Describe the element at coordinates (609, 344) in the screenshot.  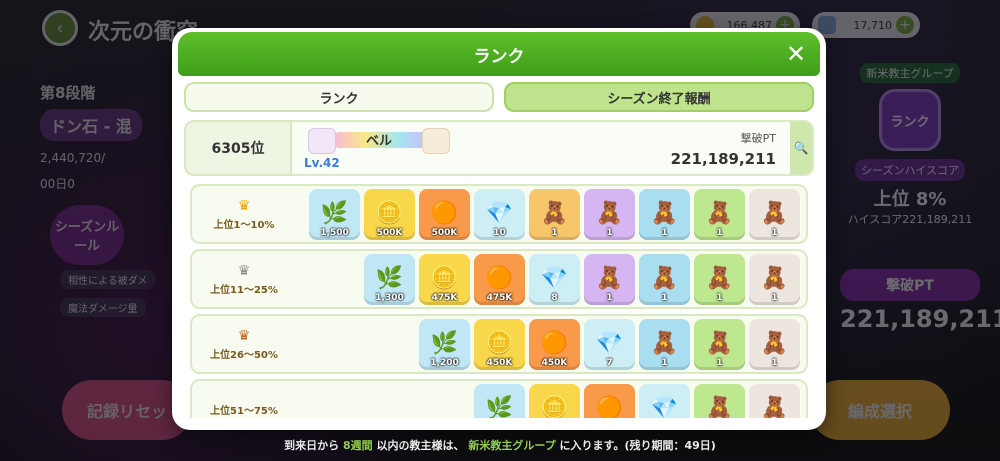
I see `reward-item: 💎 7` at that location.